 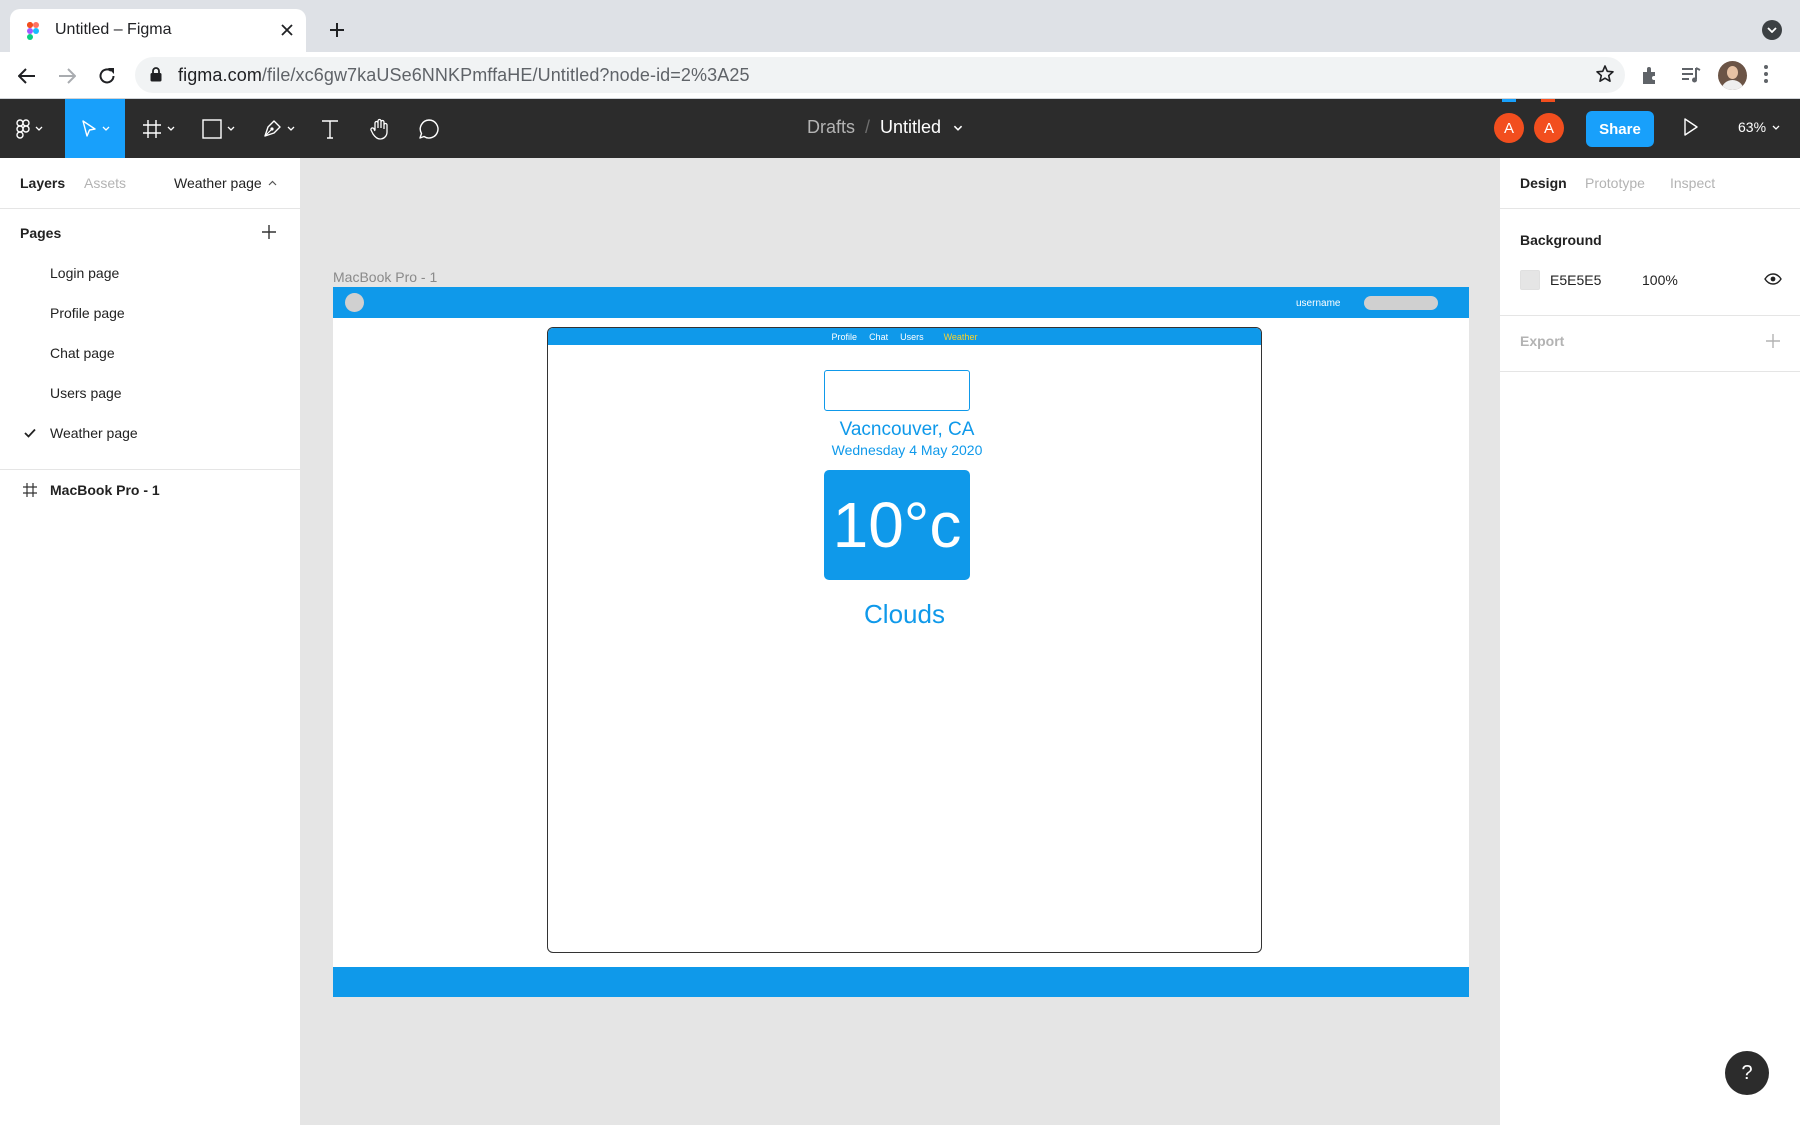 I want to click on page-selector-label: Weather page, so click(x=218, y=183).